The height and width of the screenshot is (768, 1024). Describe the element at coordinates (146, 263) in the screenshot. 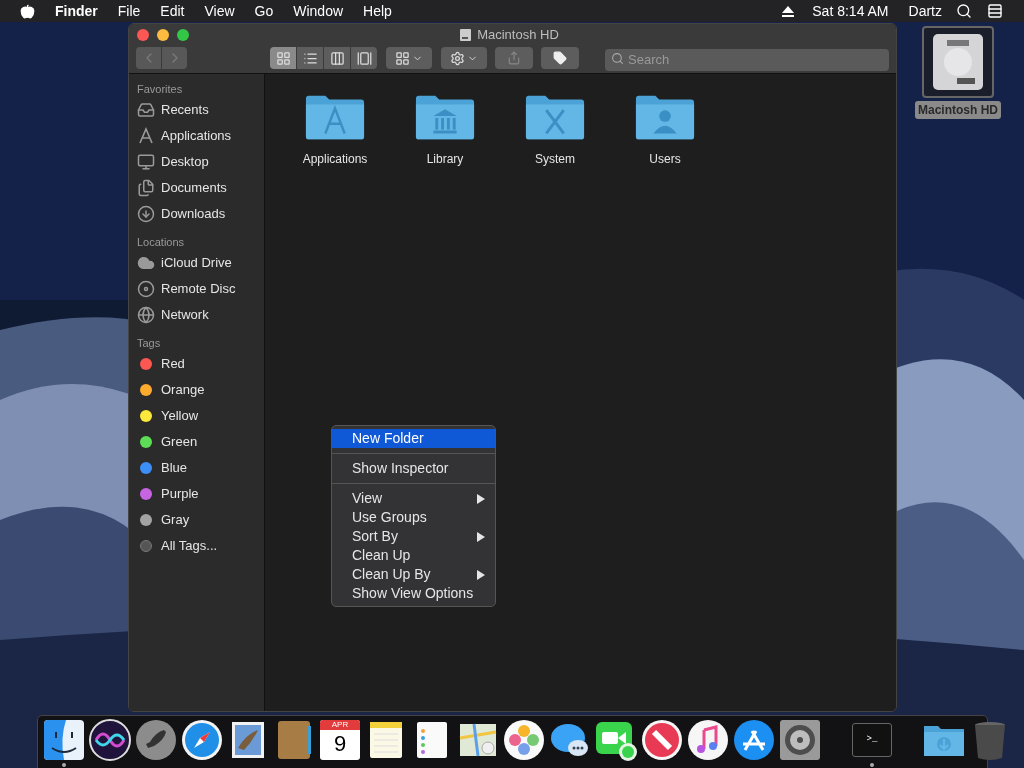

I see `cloud-icon` at that location.